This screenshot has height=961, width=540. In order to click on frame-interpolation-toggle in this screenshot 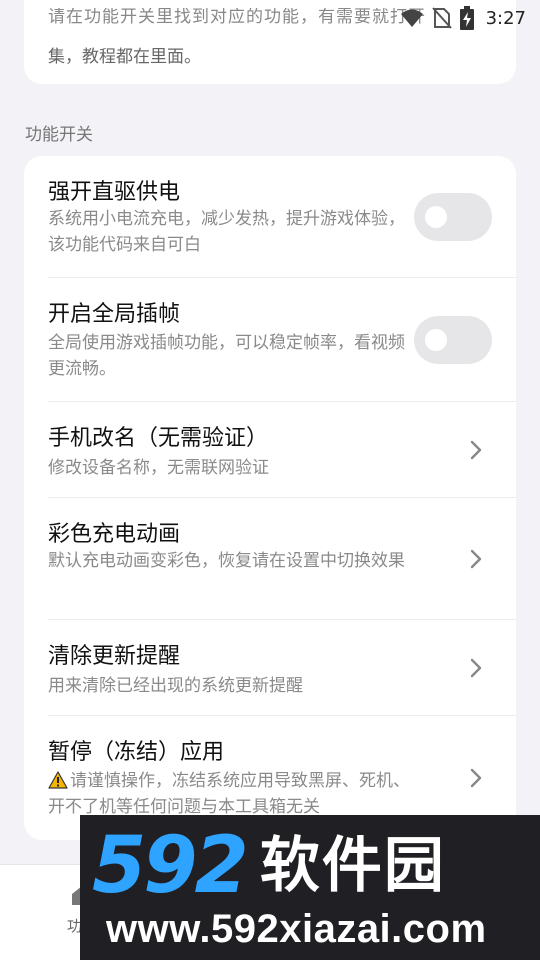, I will do `click(453, 340)`.